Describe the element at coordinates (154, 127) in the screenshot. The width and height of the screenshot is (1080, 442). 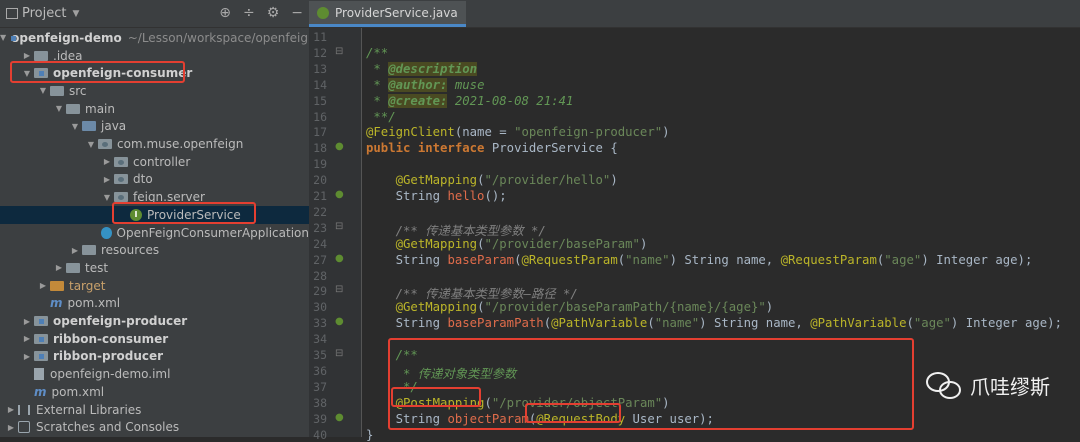
I see `tree-item: ▼ java` at that location.